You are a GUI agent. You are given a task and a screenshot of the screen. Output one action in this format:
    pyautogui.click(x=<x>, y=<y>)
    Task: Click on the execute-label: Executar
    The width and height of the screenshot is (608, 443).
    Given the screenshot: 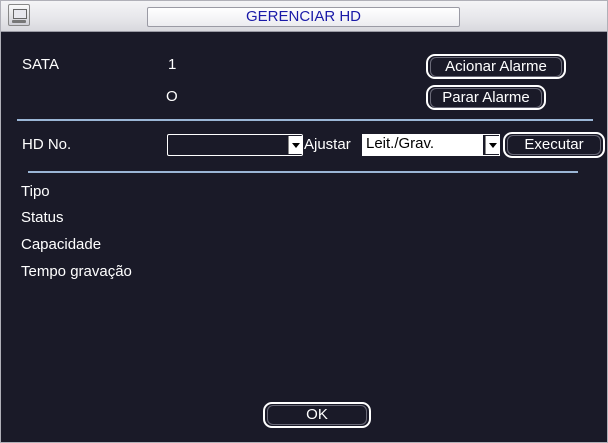 What is the action you would take?
    pyautogui.click(x=554, y=145)
    